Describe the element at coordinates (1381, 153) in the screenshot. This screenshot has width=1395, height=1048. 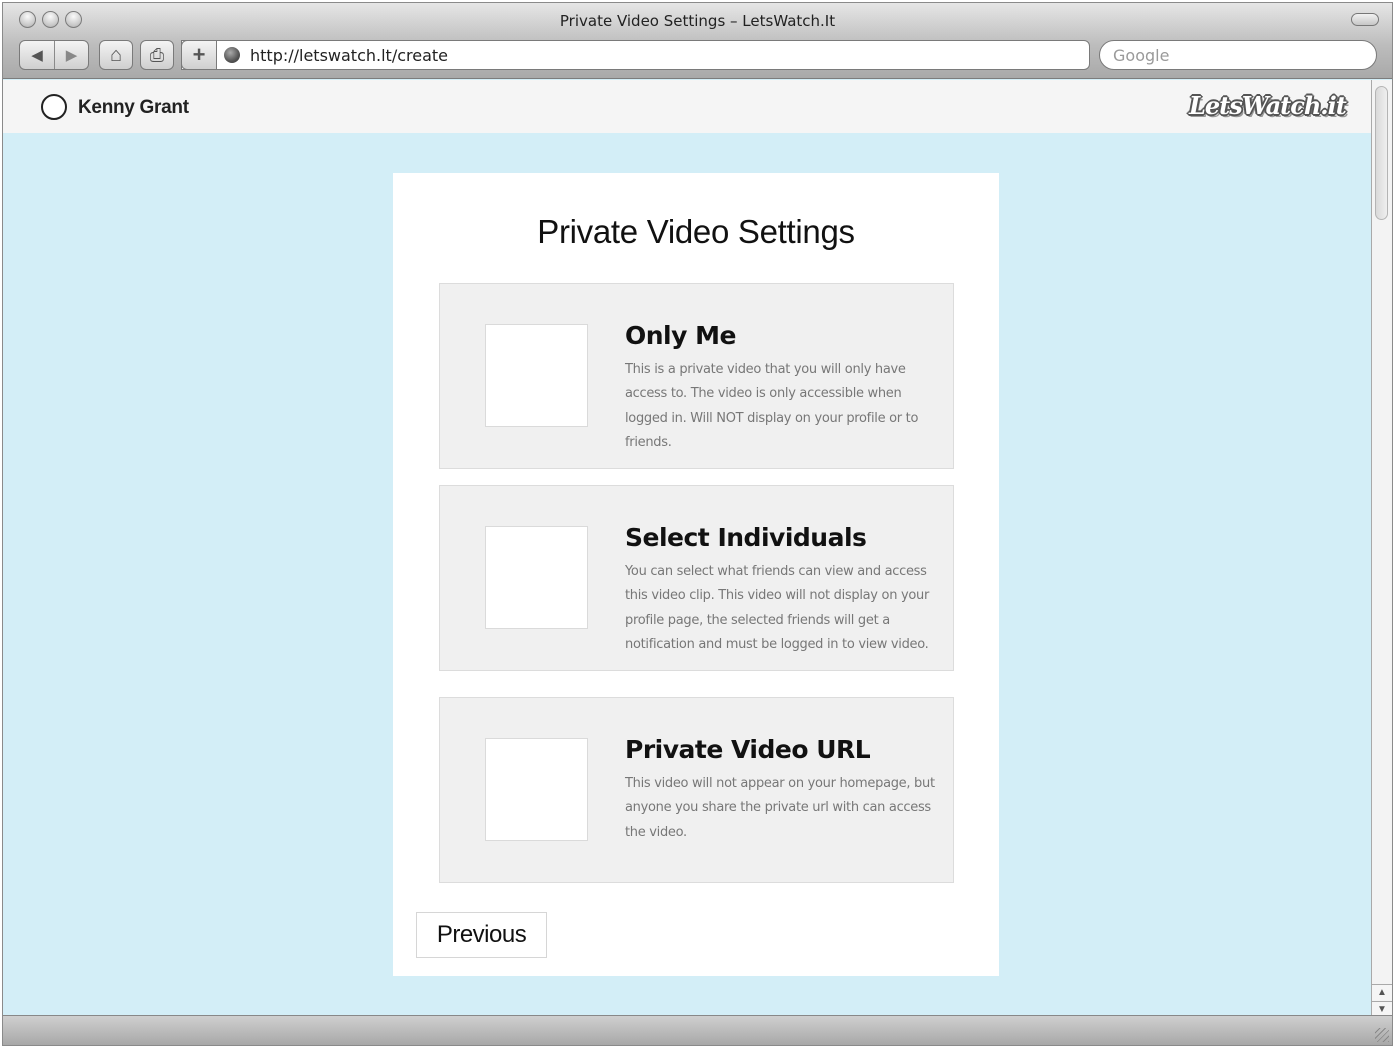
I see `scrollbar-thumb` at that location.